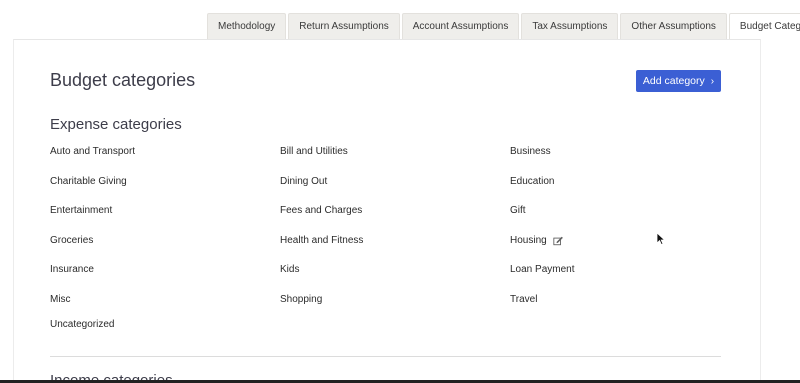  I want to click on mouse-cursor-icon, so click(661, 239).